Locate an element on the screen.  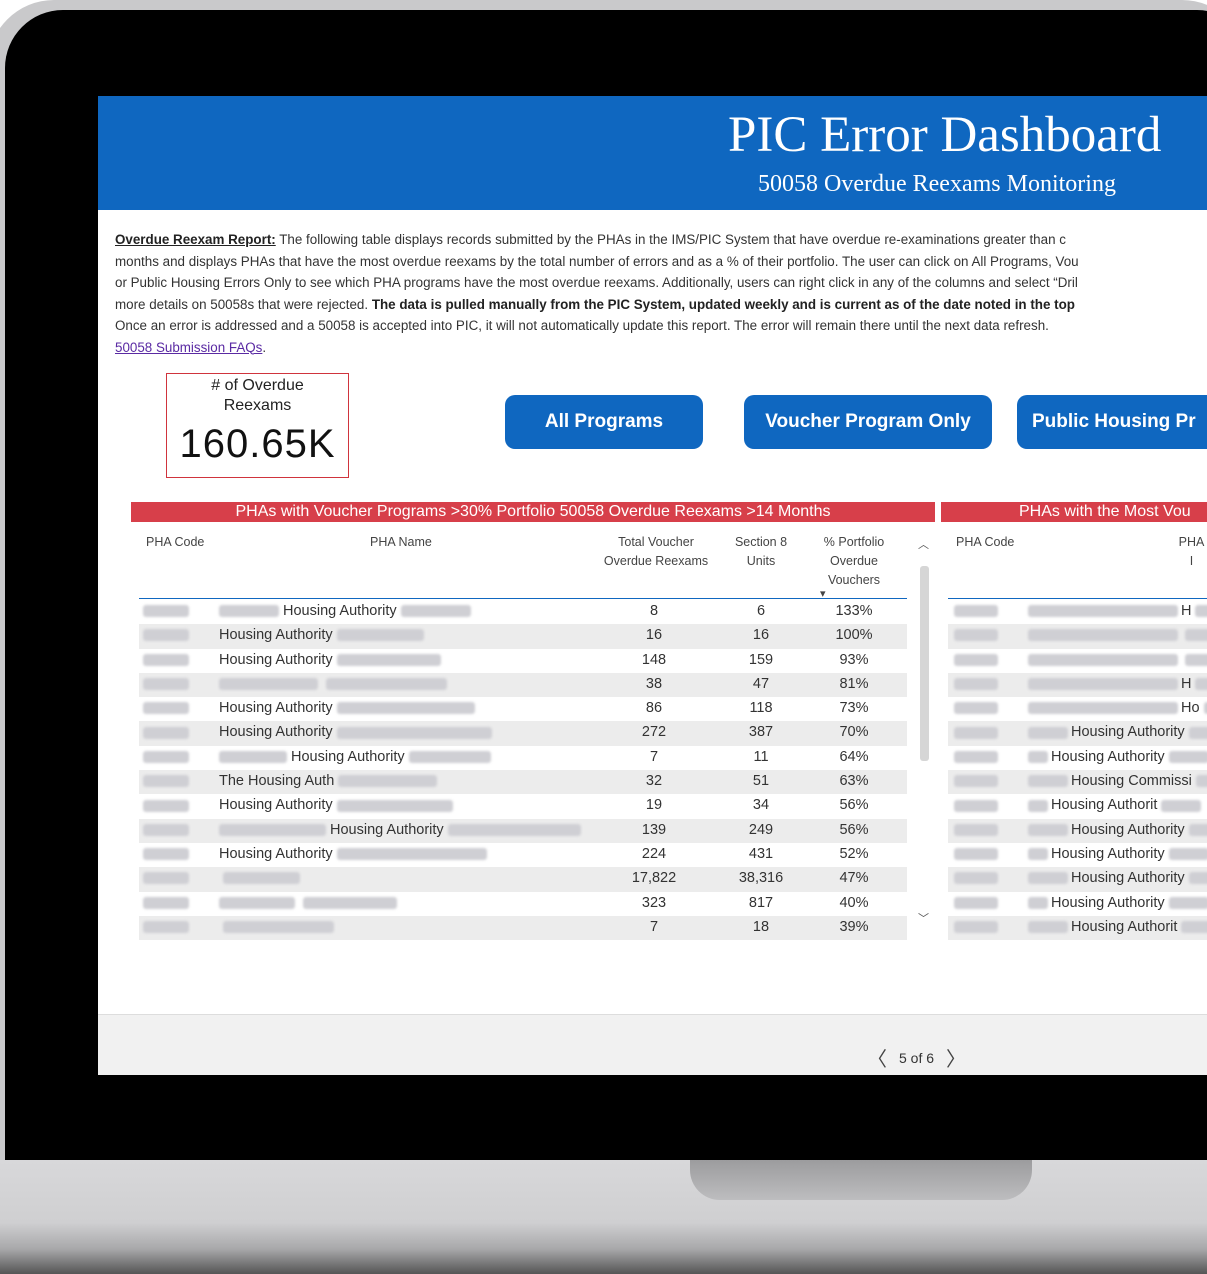
section8-units-cell: 6 is located at coordinates (761, 611).